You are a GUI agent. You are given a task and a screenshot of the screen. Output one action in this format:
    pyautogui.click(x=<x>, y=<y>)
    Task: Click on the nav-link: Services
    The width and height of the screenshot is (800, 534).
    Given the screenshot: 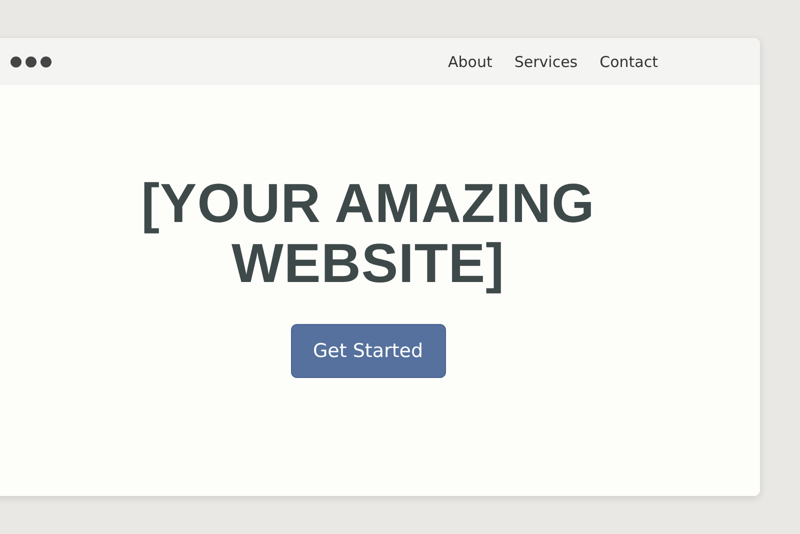 What is the action you would take?
    pyautogui.click(x=546, y=61)
    